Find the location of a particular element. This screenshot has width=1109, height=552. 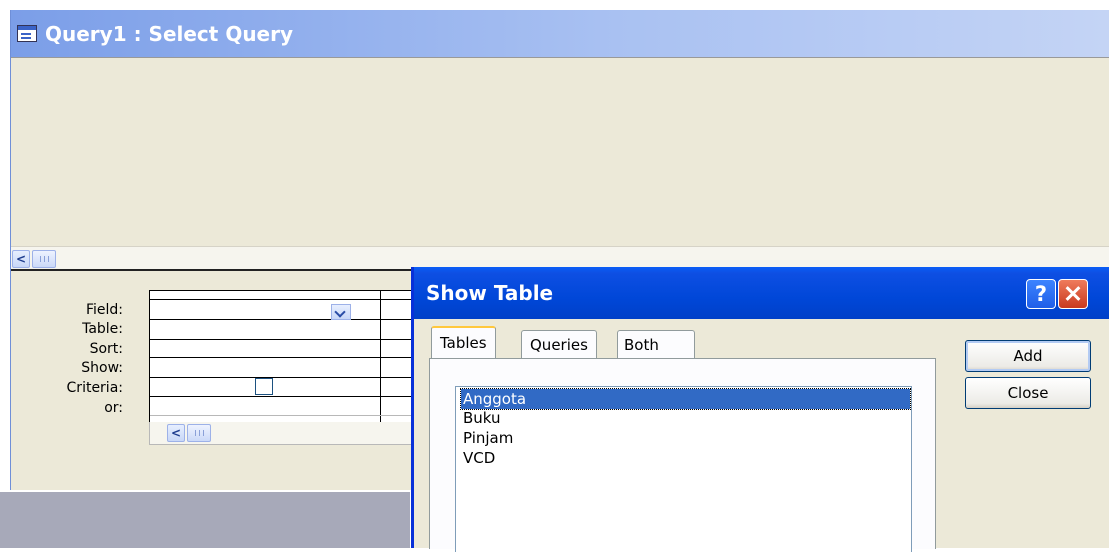

design-grid is located at coordinates (290, 357).